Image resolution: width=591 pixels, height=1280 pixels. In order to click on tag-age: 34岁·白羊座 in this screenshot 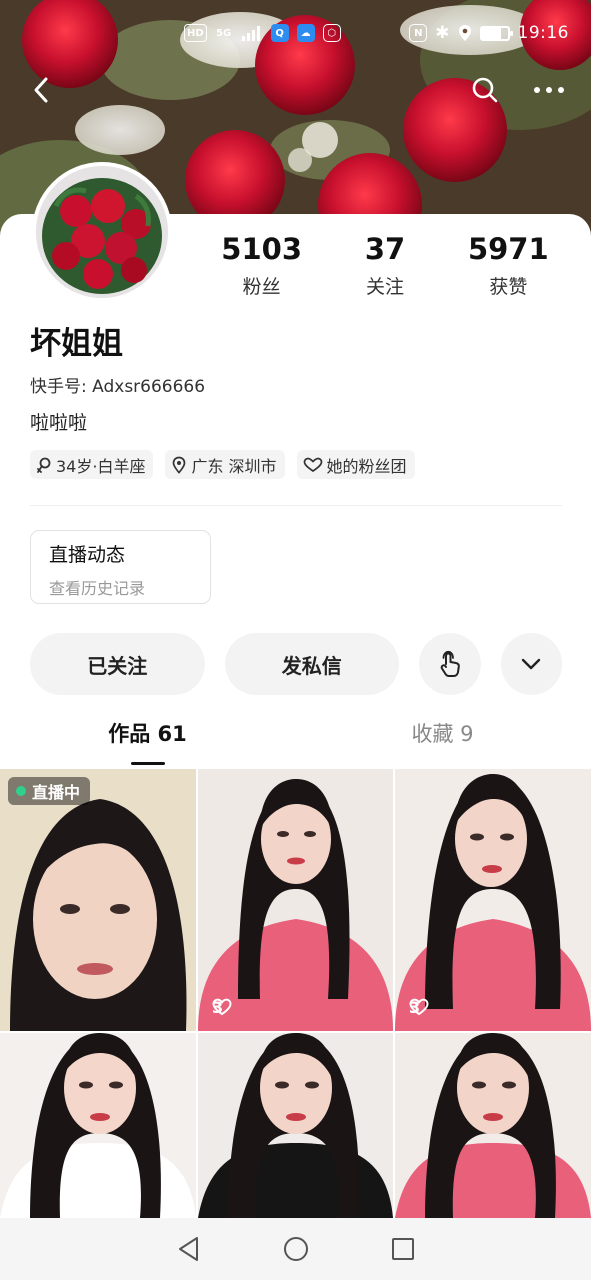, I will do `click(92, 464)`.